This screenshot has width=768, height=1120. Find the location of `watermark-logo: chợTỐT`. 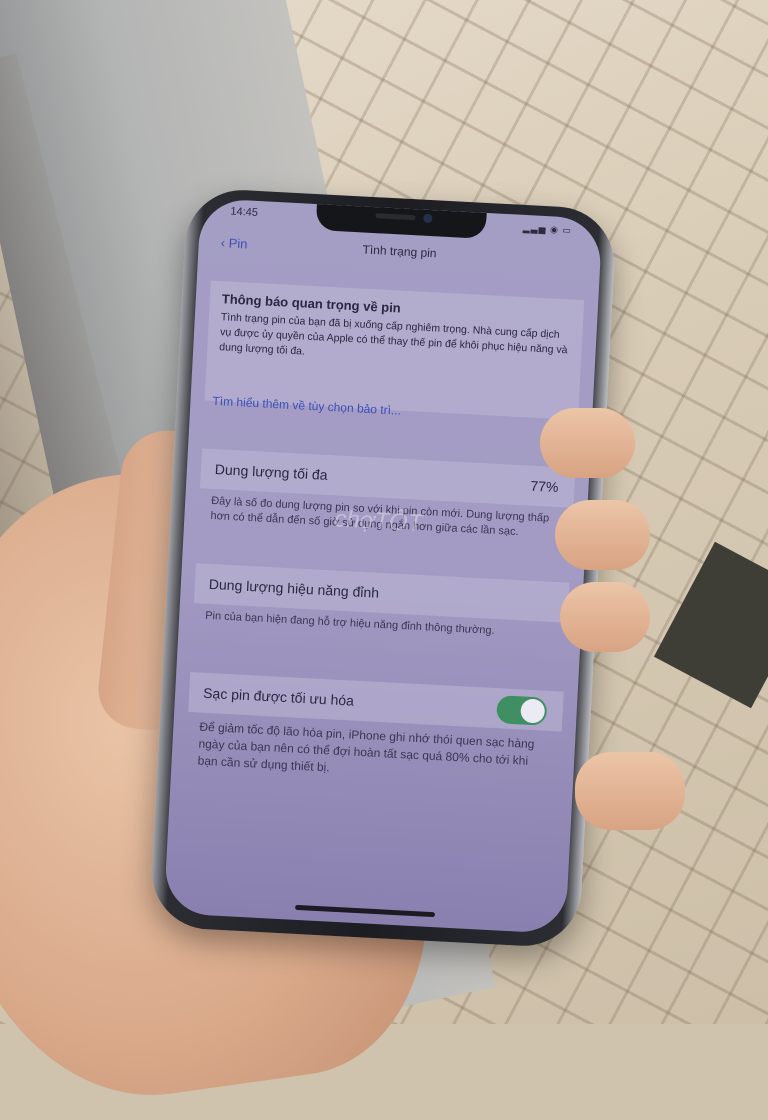

watermark-logo: chợTỐT is located at coordinates (378, 521).